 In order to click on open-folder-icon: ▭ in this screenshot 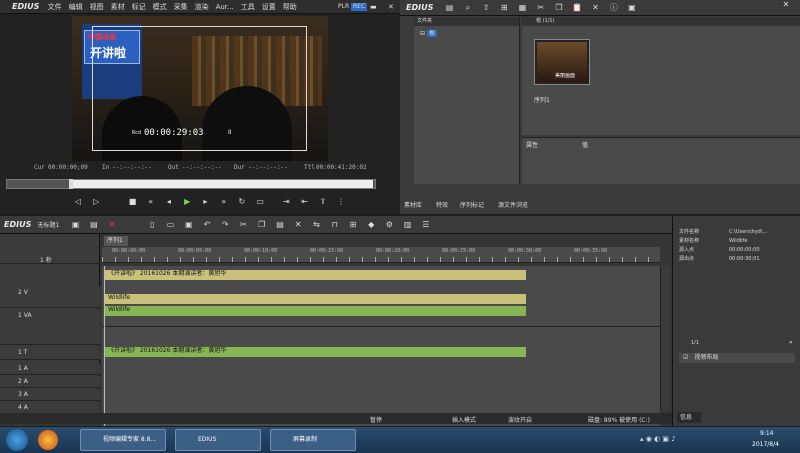, I will do `click(171, 225)`.